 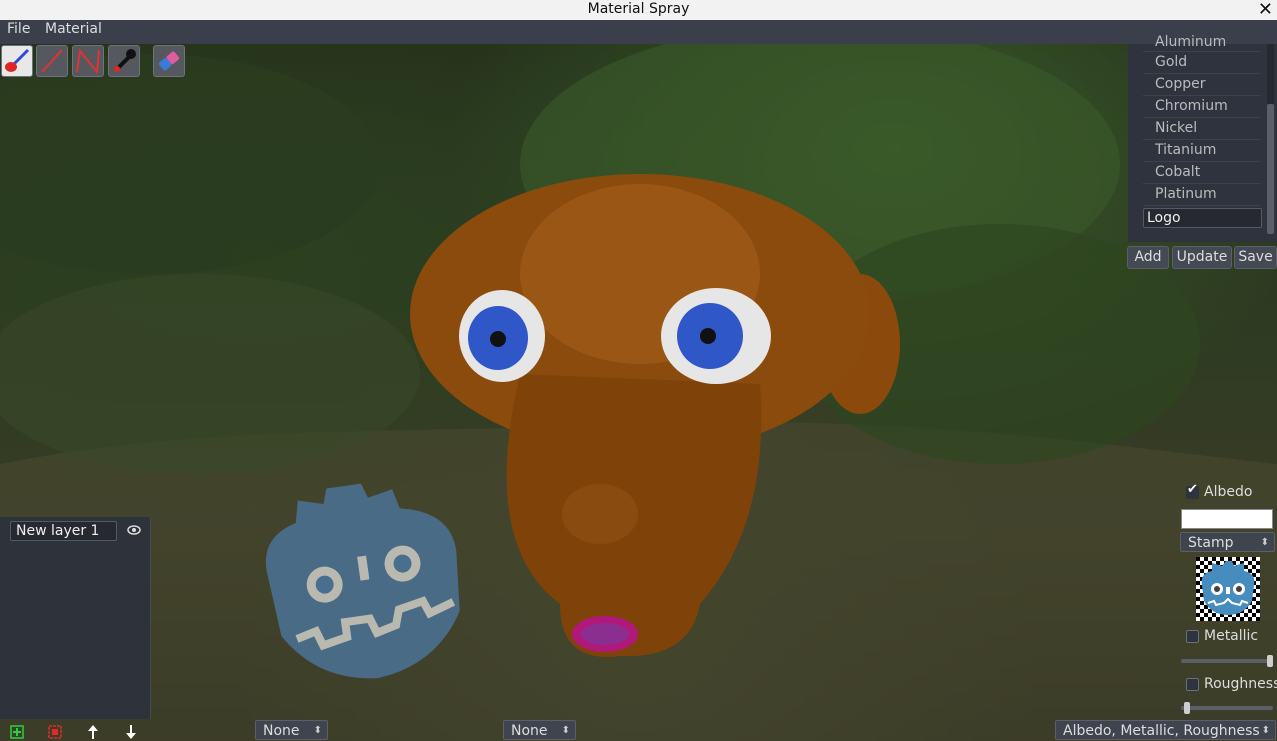 What do you see at coordinates (1187, 708) in the screenshot?
I see `roughness-slider-grabber` at bounding box center [1187, 708].